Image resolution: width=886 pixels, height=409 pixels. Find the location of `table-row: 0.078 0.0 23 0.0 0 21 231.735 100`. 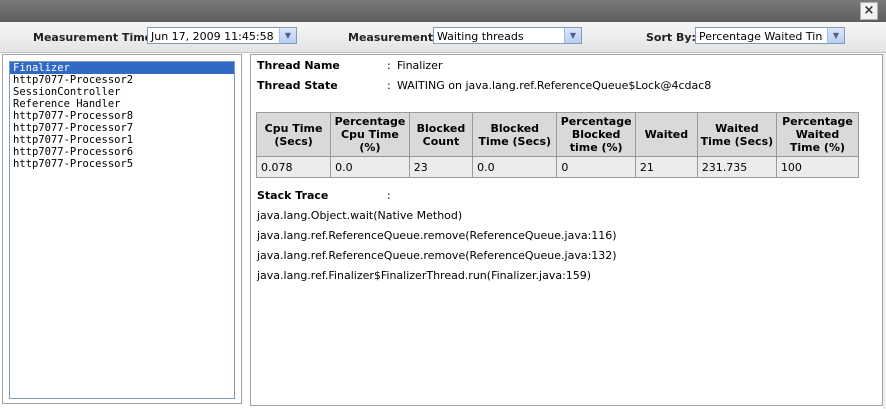

table-row: 0.078 0.0 23 0.0 0 21 231.735 100 is located at coordinates (557, 167).